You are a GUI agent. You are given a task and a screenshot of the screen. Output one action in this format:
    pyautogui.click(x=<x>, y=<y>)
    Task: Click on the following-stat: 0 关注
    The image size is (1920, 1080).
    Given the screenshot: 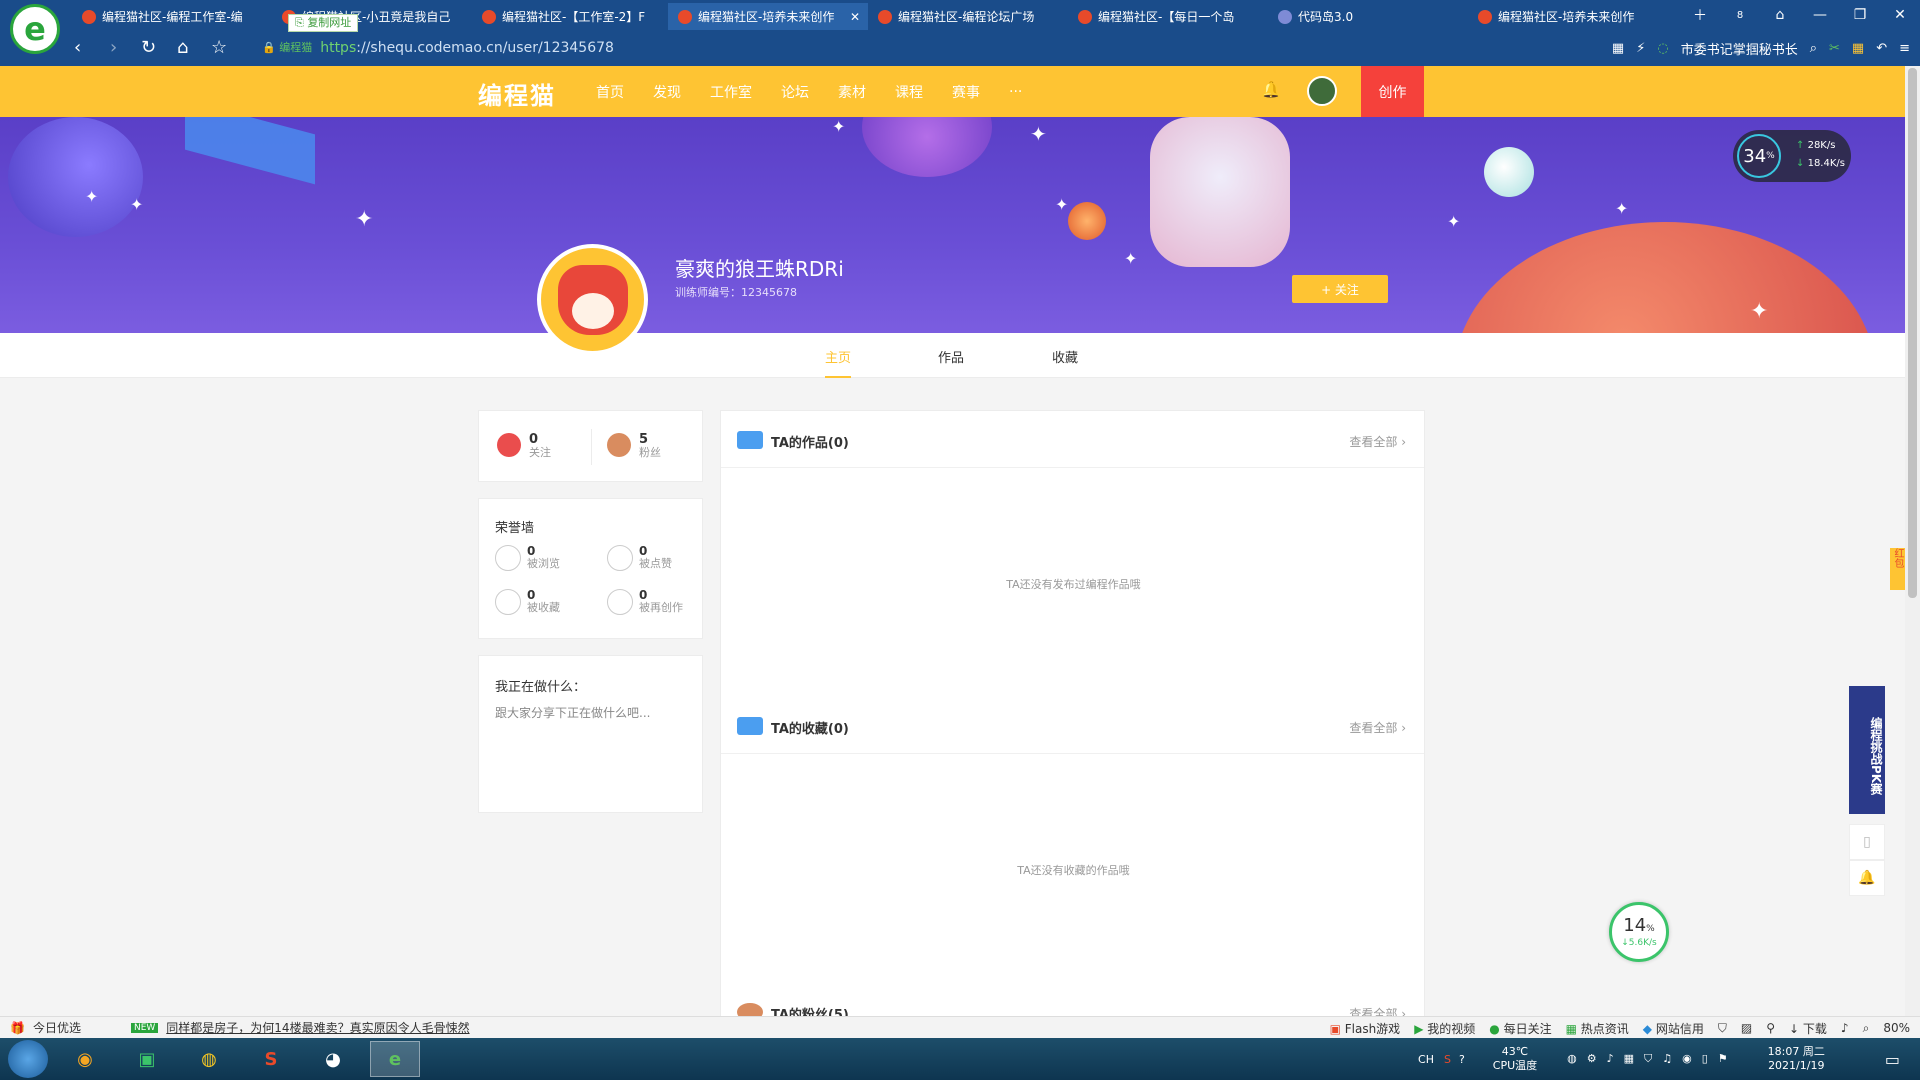 What is the action you would take?
    pyautogui.click(x=524, y=446)
    